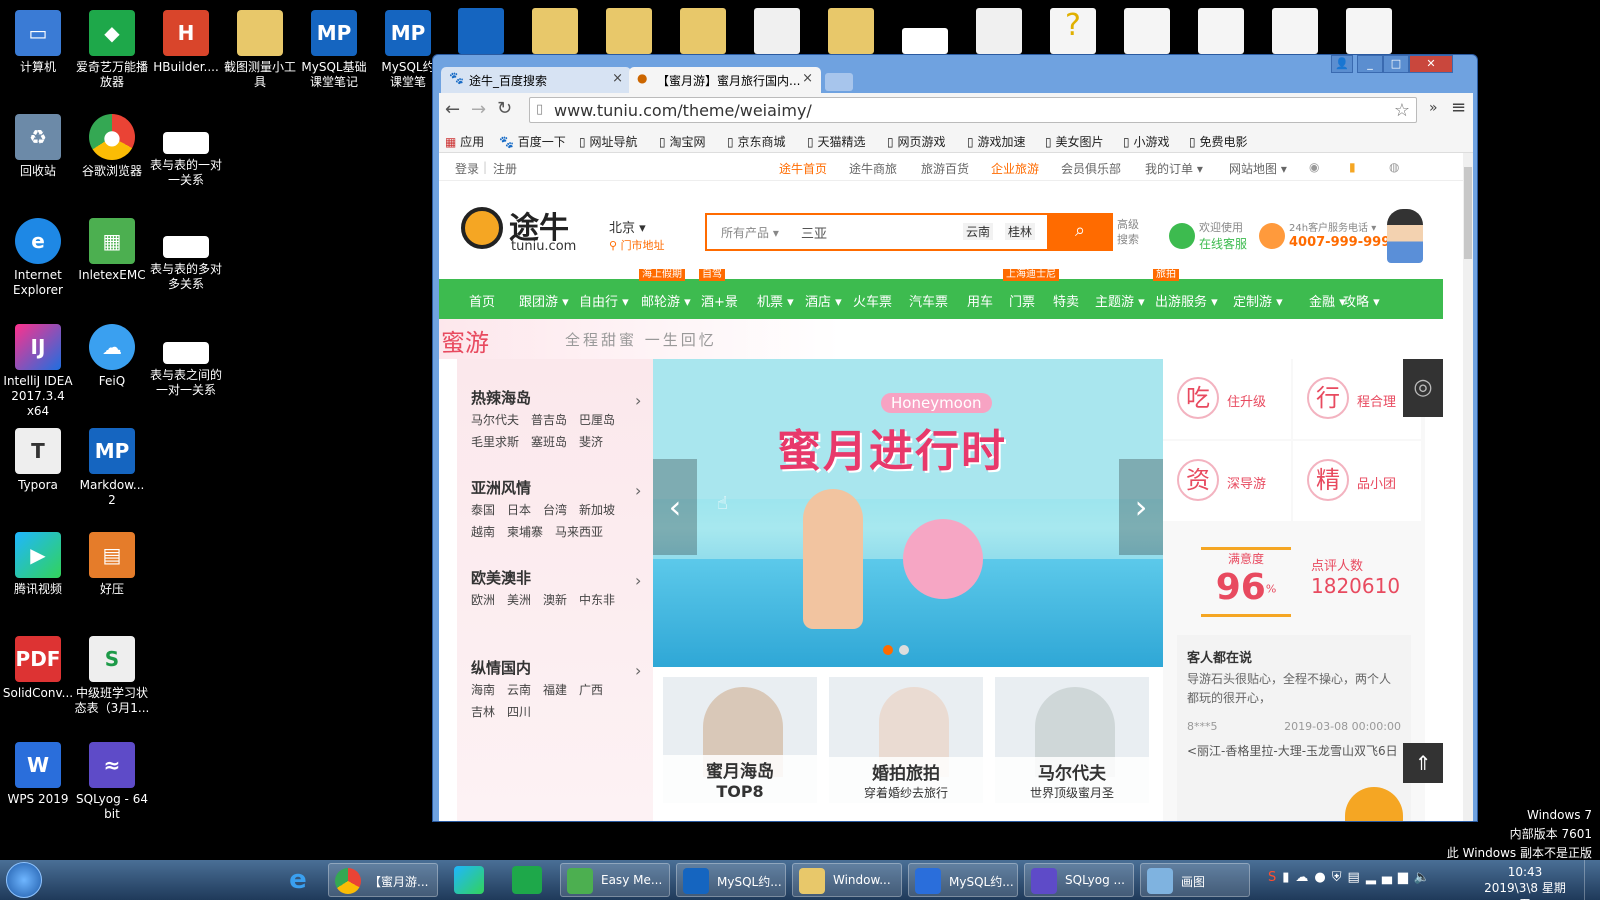  Describe the element at coordinates (1468, 213) in the screenshot. I see `scrollbar-thumb` at that location.